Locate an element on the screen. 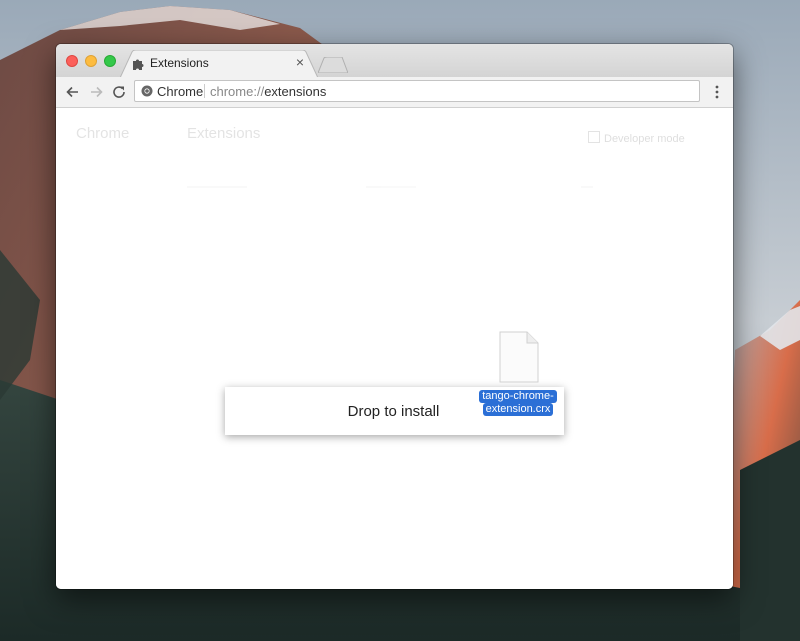 This screenshot has height=641, width=800. omnibox-divider is located at coordinates (204, 91).